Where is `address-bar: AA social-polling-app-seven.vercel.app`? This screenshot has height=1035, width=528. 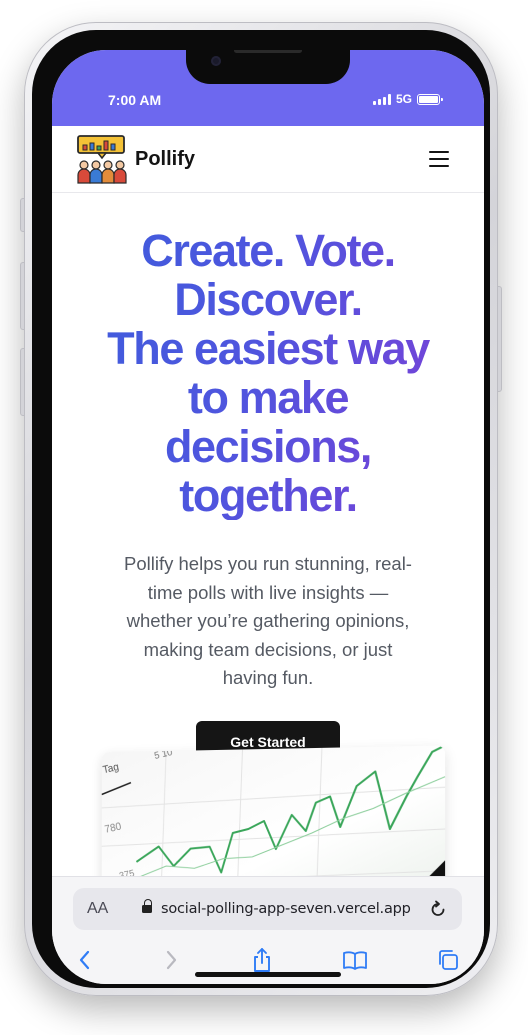 address-bar: AA social-polling-app-seven.vercel.app is located at coordinates (267, 909).